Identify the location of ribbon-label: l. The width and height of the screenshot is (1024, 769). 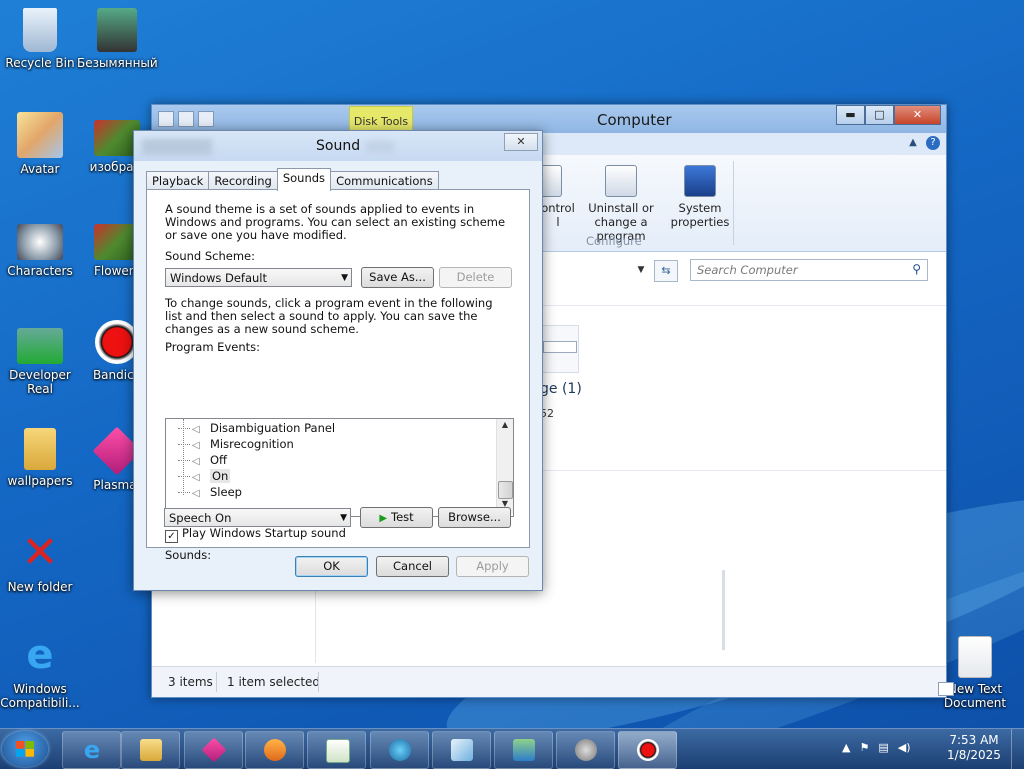
(558, 222).